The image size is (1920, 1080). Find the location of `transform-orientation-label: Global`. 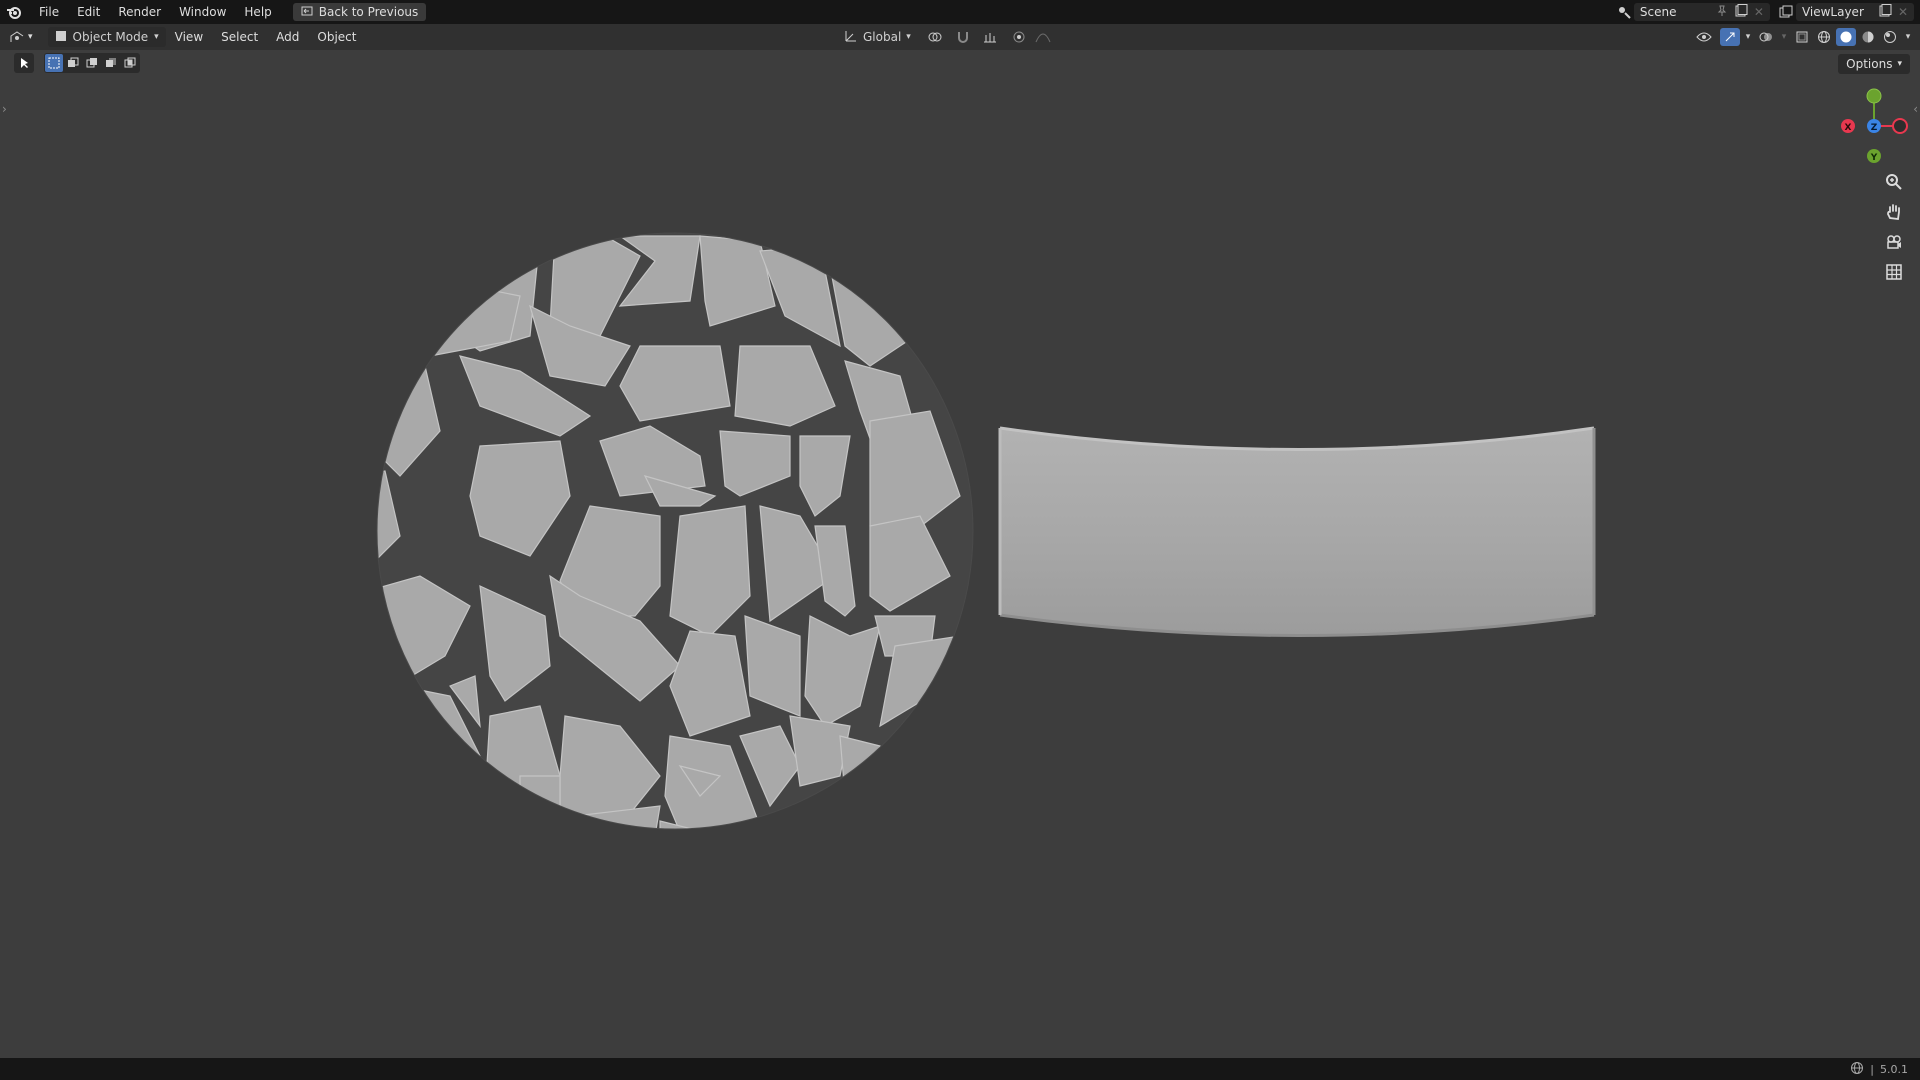

transform-orientation-label: Global is located at coordinates (882, 37).